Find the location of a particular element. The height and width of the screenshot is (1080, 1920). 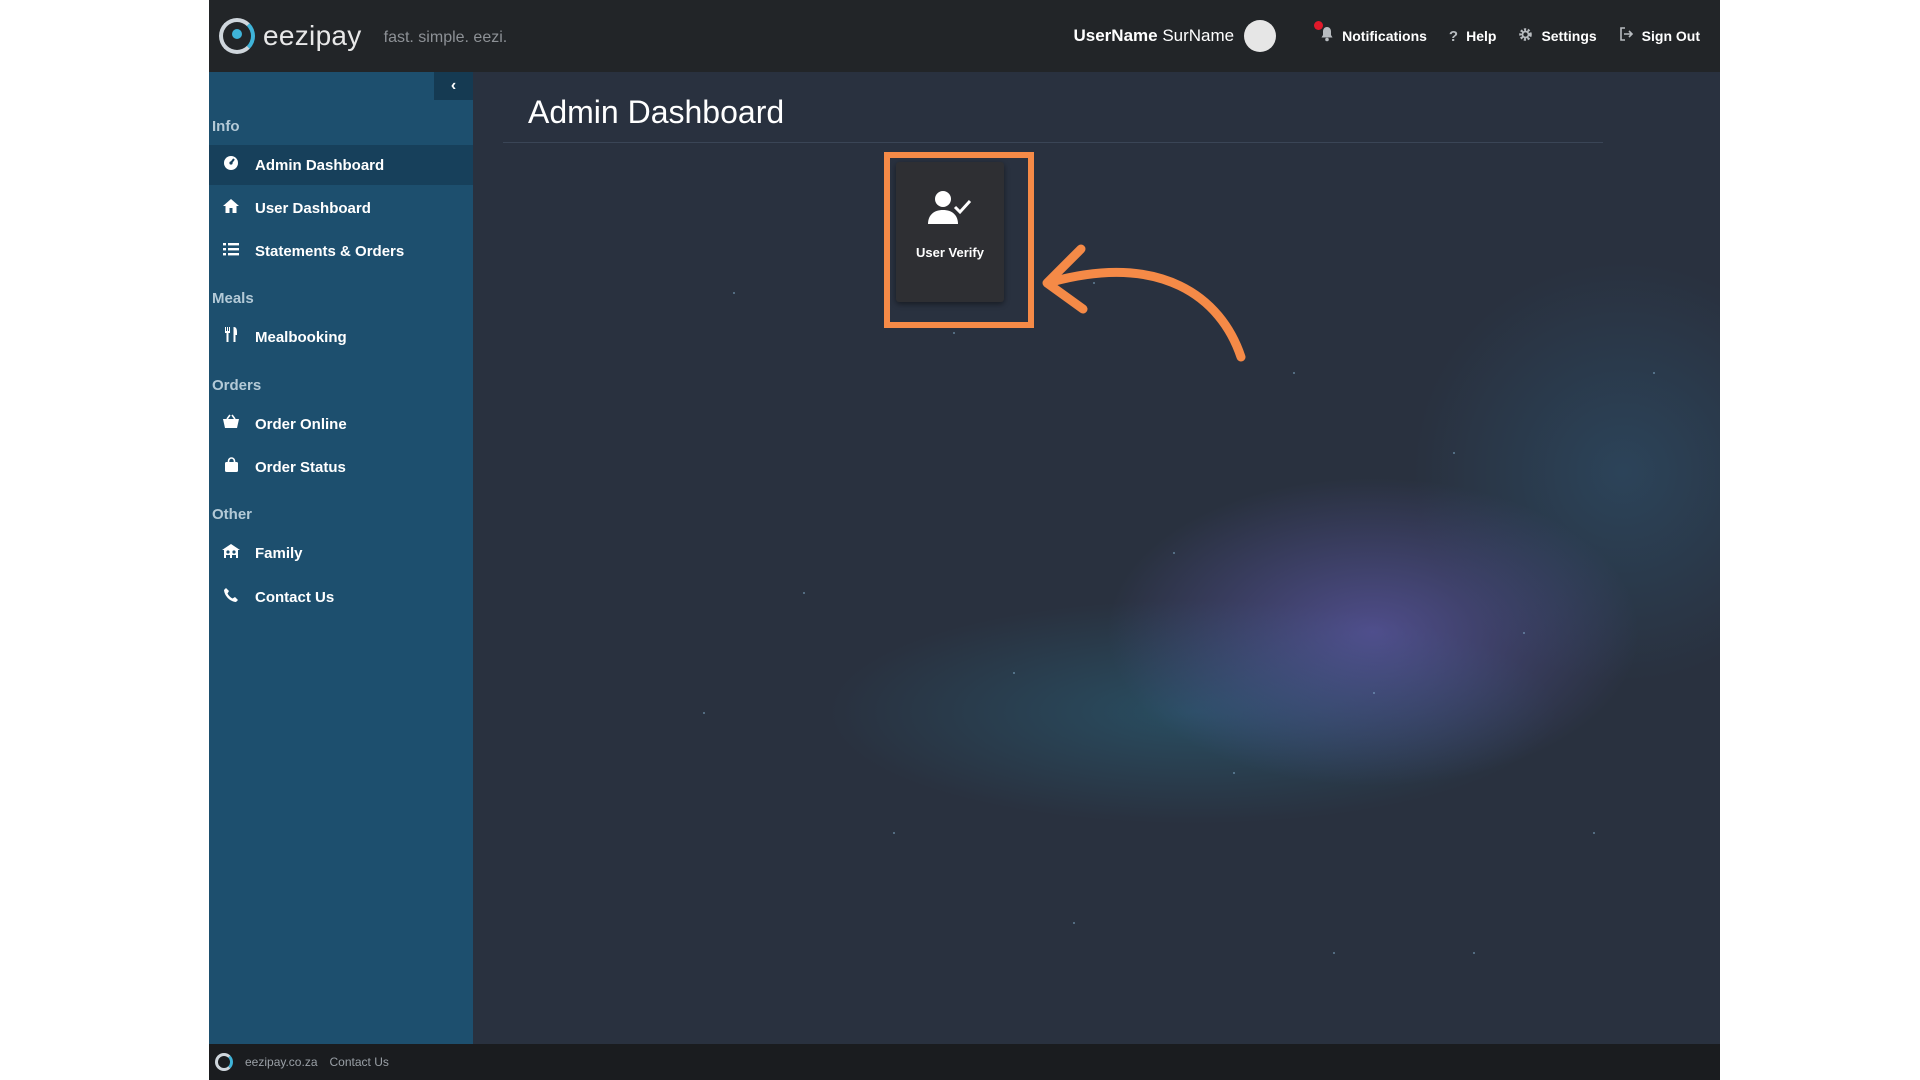

sidebar-item-user-dashboard: User Dashboard is located at coordinates (341, 208).